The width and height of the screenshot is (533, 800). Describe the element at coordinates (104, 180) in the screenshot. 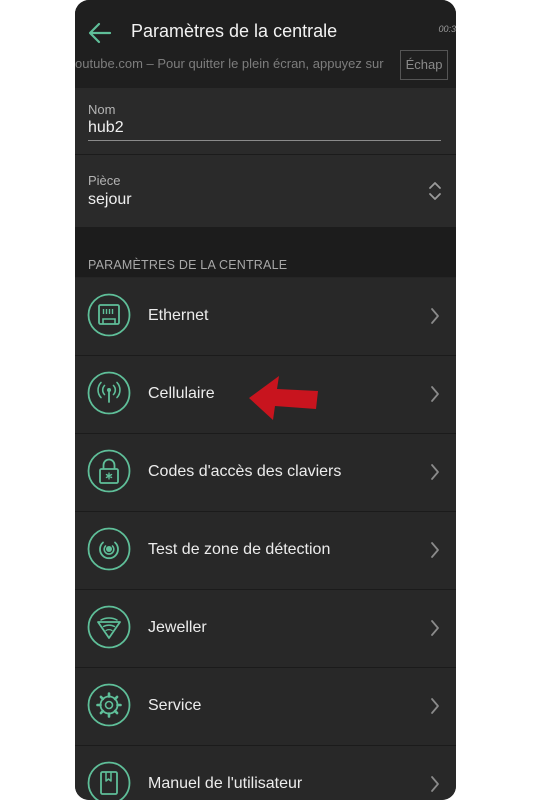

I see `room-label: Pièce` at that location.